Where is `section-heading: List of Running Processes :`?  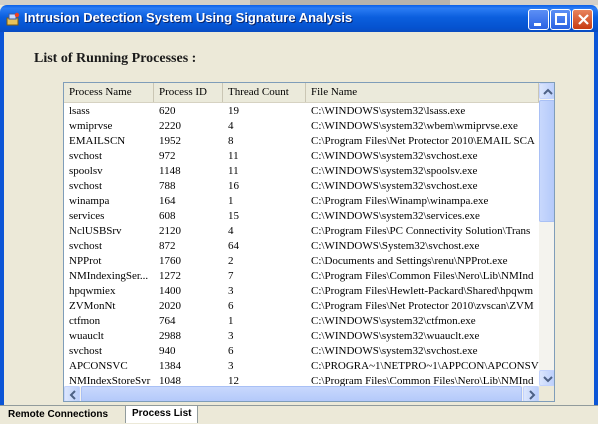 section-heading: List of Running Processes : is located at coordinates (115, 58).